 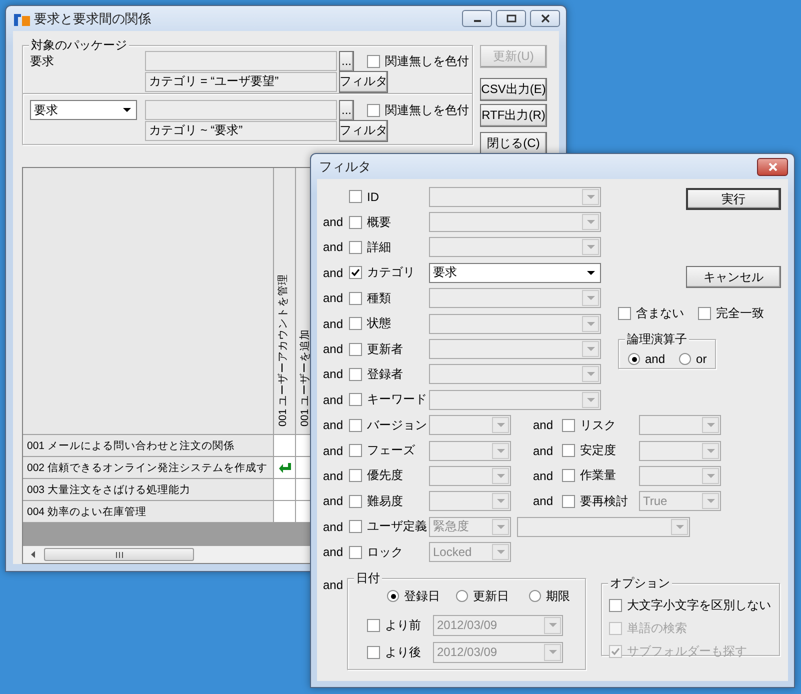 What do you see at coordinates (119, 554) in the screenshot?
I see `scrollbar-thumb` at bounding box center [119, 554].